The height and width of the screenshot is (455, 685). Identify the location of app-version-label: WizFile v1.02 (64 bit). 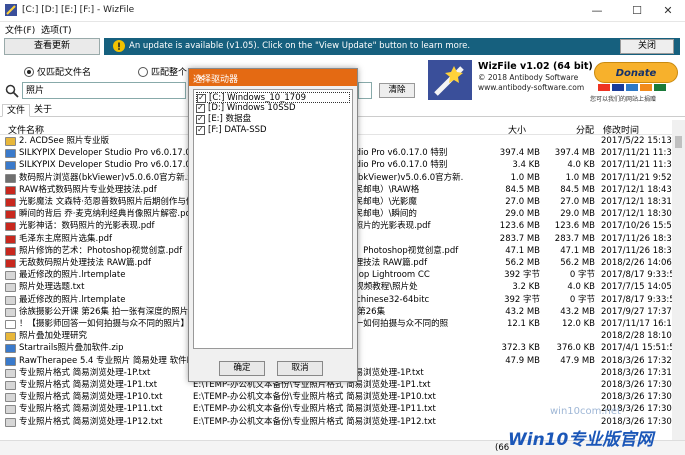
(535, 66).